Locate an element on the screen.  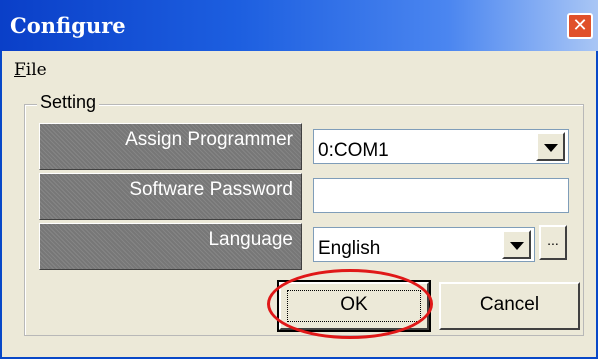
window-title: Configure is located at coordinates (68, 25).